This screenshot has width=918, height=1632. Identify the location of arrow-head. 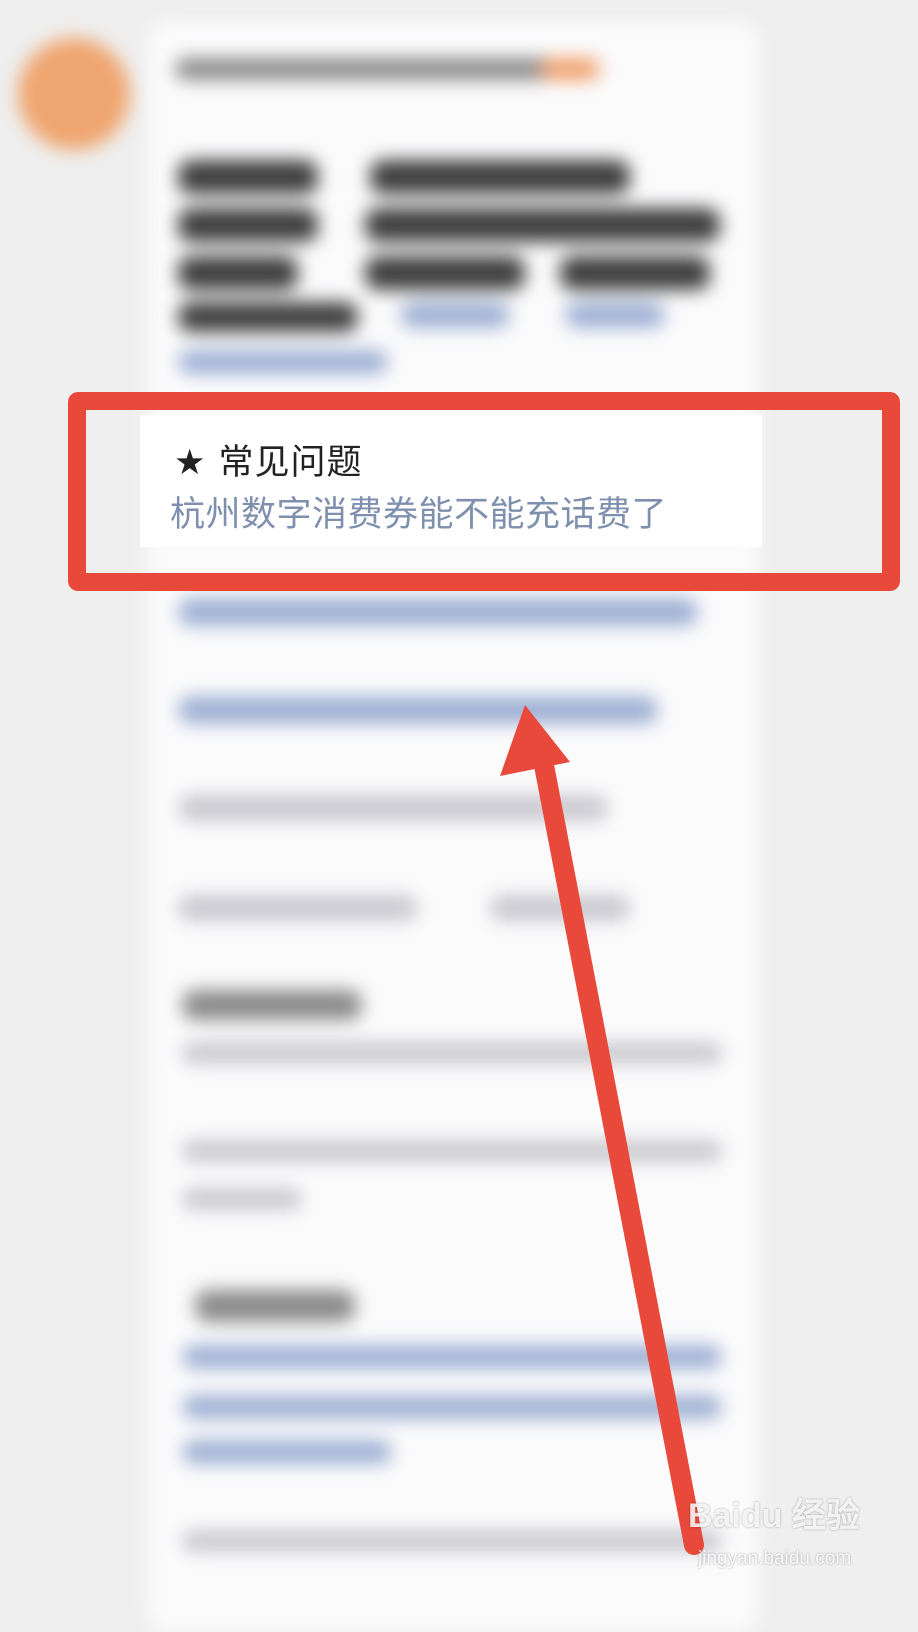
(535, 740).